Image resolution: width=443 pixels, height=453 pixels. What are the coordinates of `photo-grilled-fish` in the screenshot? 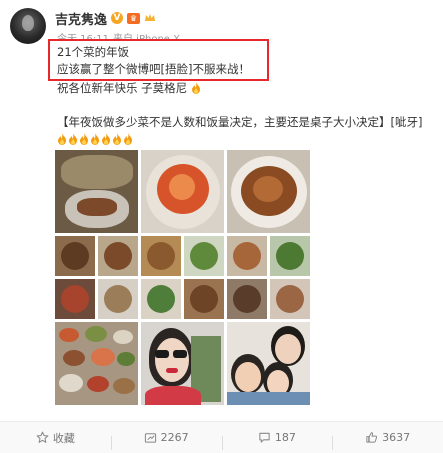 It's located at (96, 191).